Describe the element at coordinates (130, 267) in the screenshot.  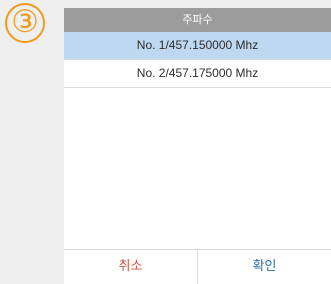
I see `cancel-button: 취소` at that location.